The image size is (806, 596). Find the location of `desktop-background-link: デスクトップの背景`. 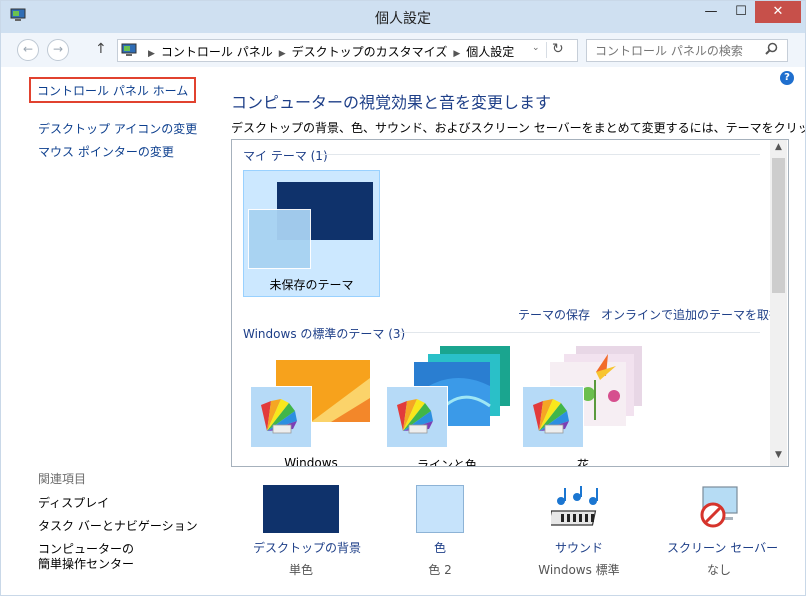

desktop-background-link: デスクトップの背景 is located at coordinates (307, 547).